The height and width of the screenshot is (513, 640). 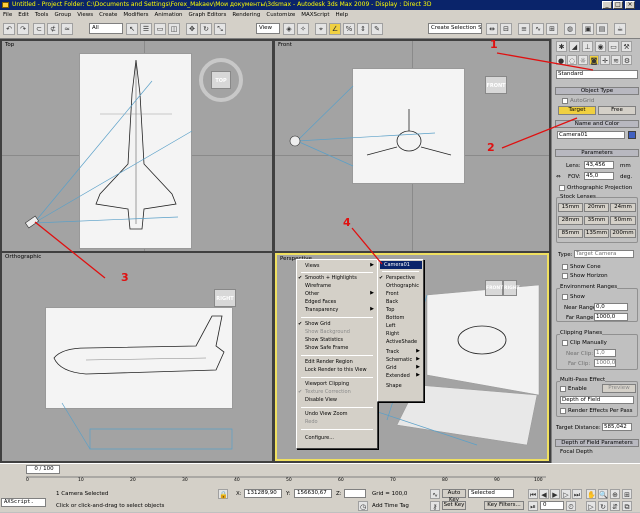 What do you see at coordinates (491, 147) in the screenshot?
I see `annotation-number-2: 2` at bounding box center [491, 147].